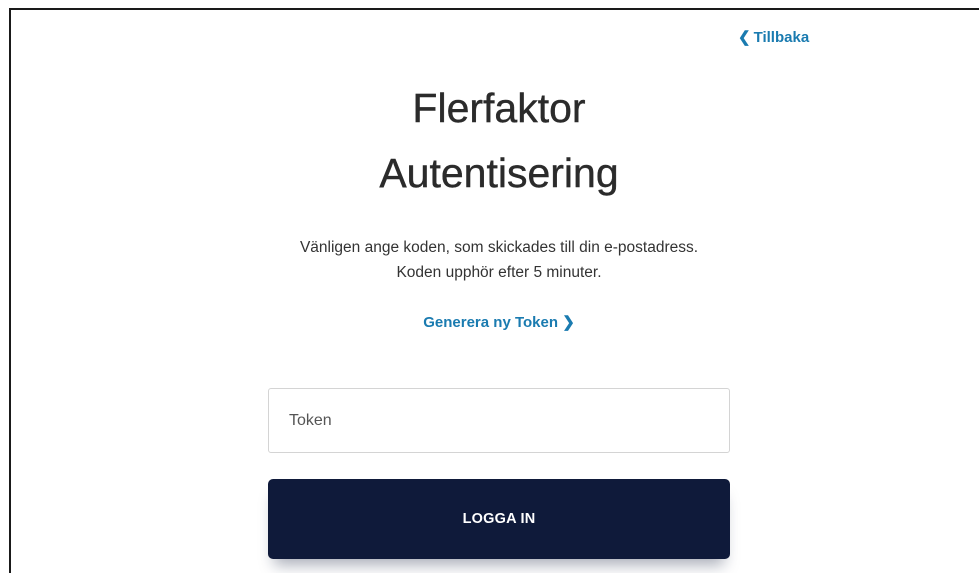 This screenshot has width=979, height=573. I want to click on instructions-line-2: Koden upphör efter 5 minuter., so click(499, 272).